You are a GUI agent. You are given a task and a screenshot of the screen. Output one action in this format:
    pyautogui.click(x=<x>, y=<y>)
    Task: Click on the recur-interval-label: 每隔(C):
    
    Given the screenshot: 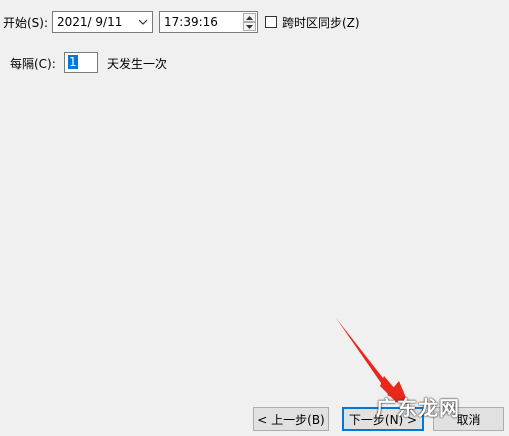 What is the action you would take?
    pyautogui.click(x=33, y=64)
    